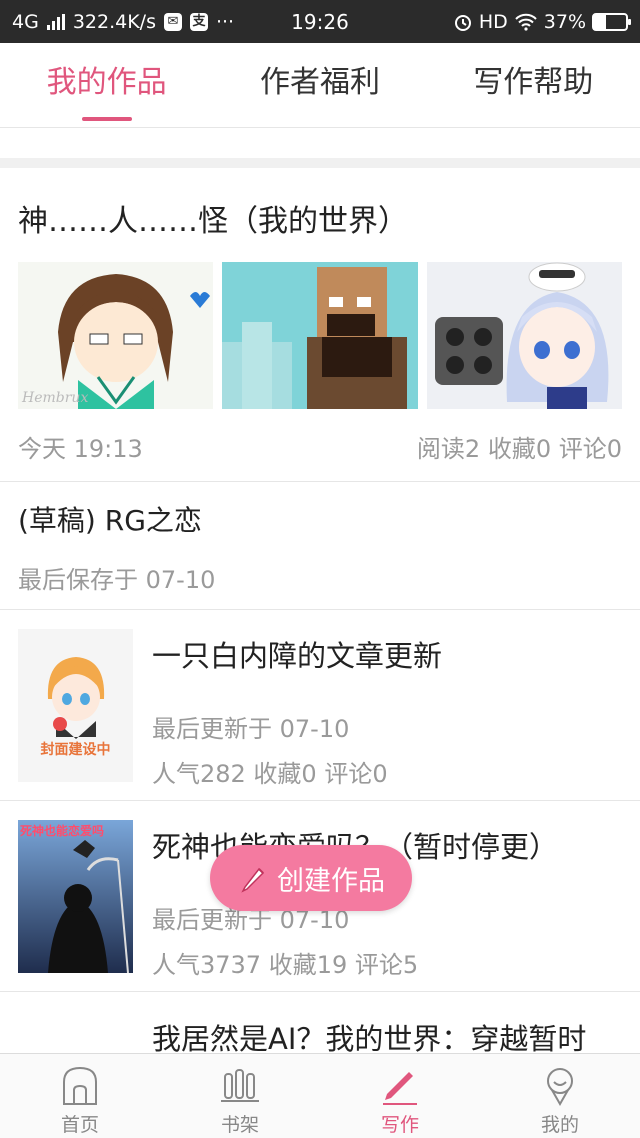  I want to click on cover-title-text: 死神也能恋爱吗, so click(62, 831).